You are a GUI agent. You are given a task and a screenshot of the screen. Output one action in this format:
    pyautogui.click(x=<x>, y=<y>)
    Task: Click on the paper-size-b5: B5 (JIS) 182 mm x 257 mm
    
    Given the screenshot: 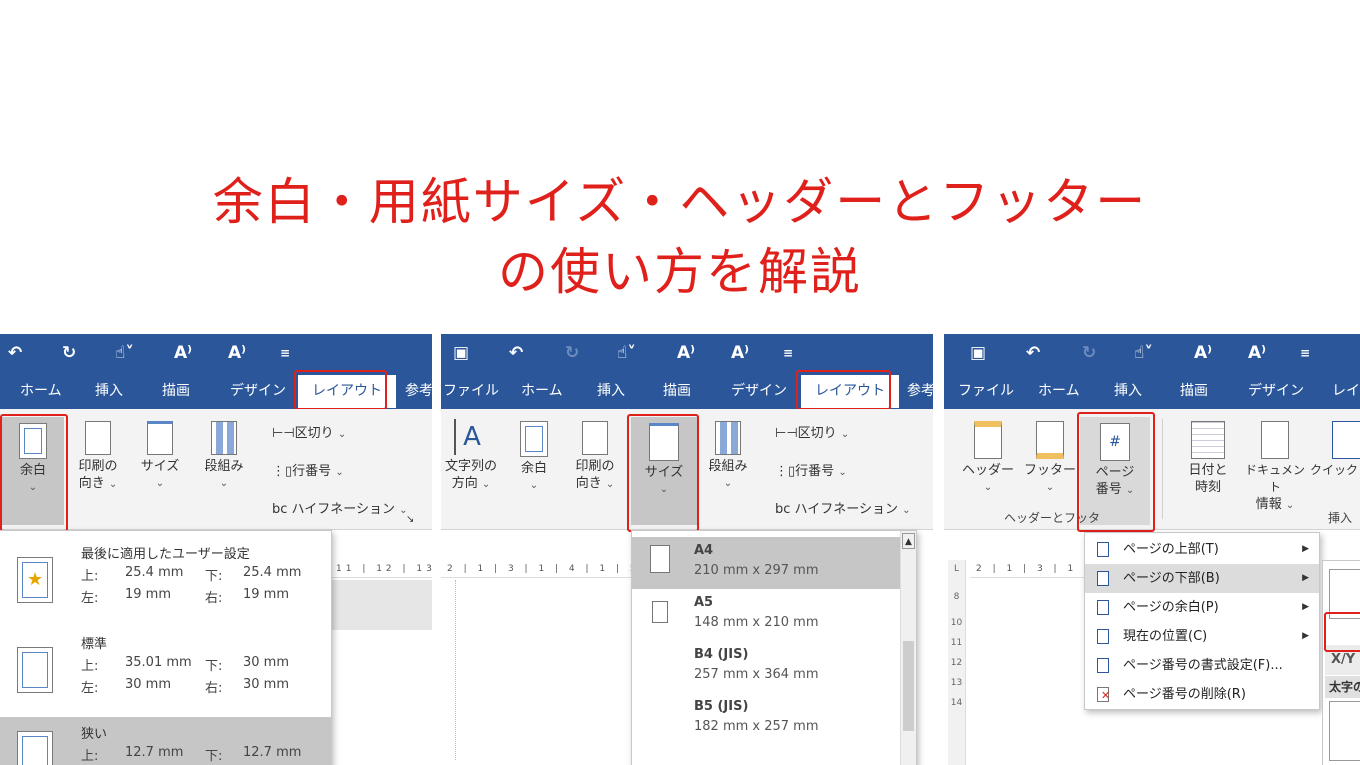 What is the action you would take?
    pyautogui.click(x=766, y=719)
    